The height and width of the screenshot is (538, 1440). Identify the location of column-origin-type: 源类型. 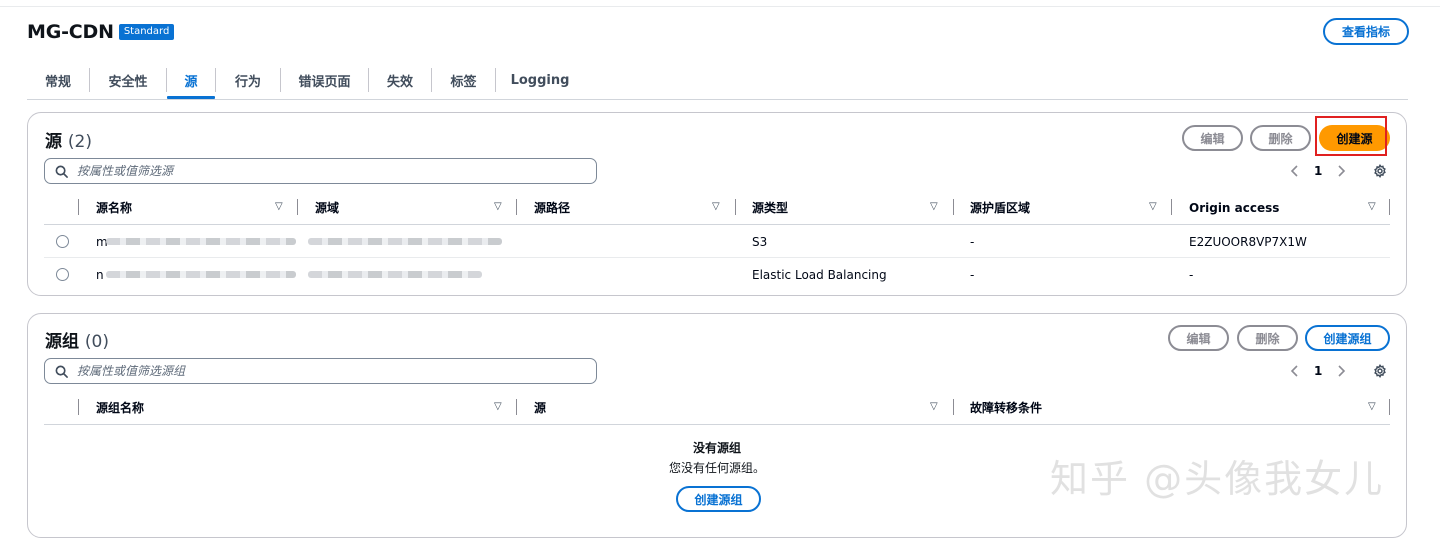
(770, 207).